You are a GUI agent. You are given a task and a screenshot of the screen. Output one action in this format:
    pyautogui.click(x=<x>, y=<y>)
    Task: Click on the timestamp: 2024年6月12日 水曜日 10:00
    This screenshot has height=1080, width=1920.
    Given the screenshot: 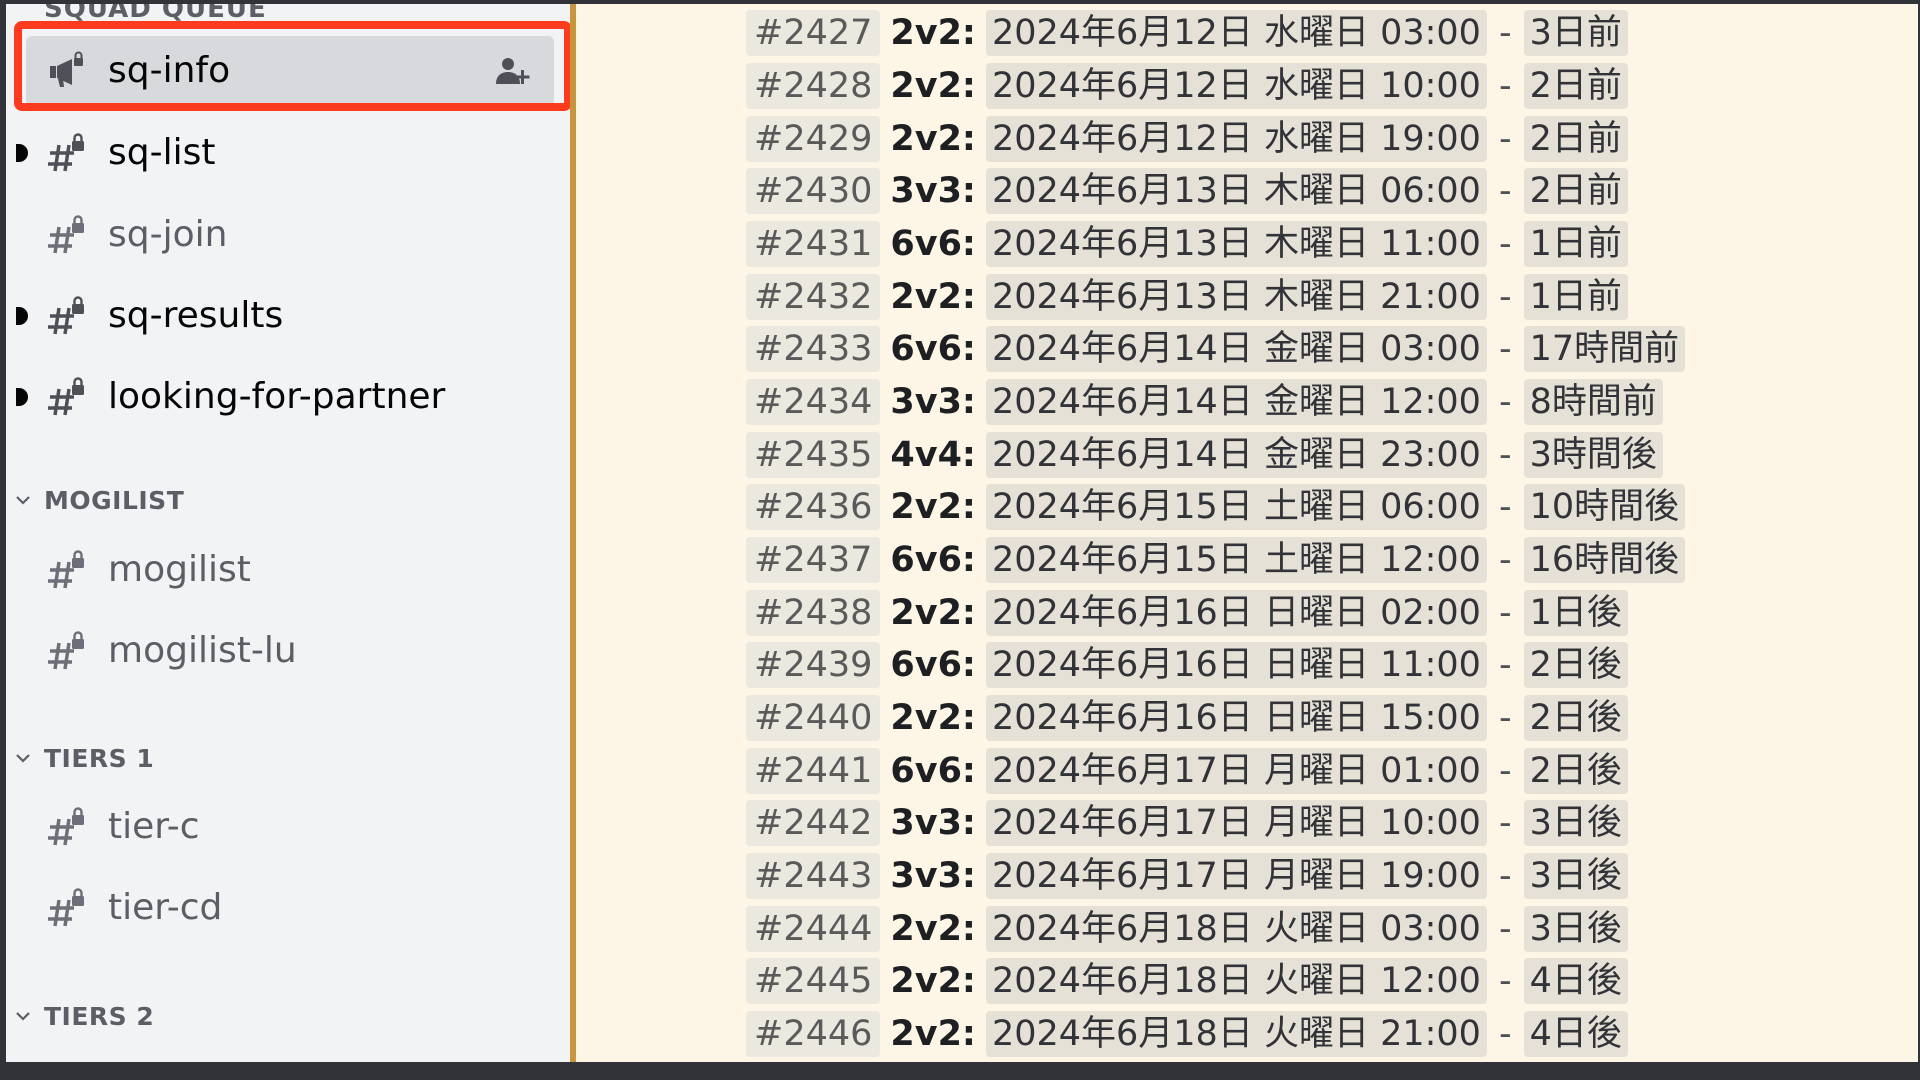 What is the action you would take?
    pyautogui.click(x=1236, y=86)
    